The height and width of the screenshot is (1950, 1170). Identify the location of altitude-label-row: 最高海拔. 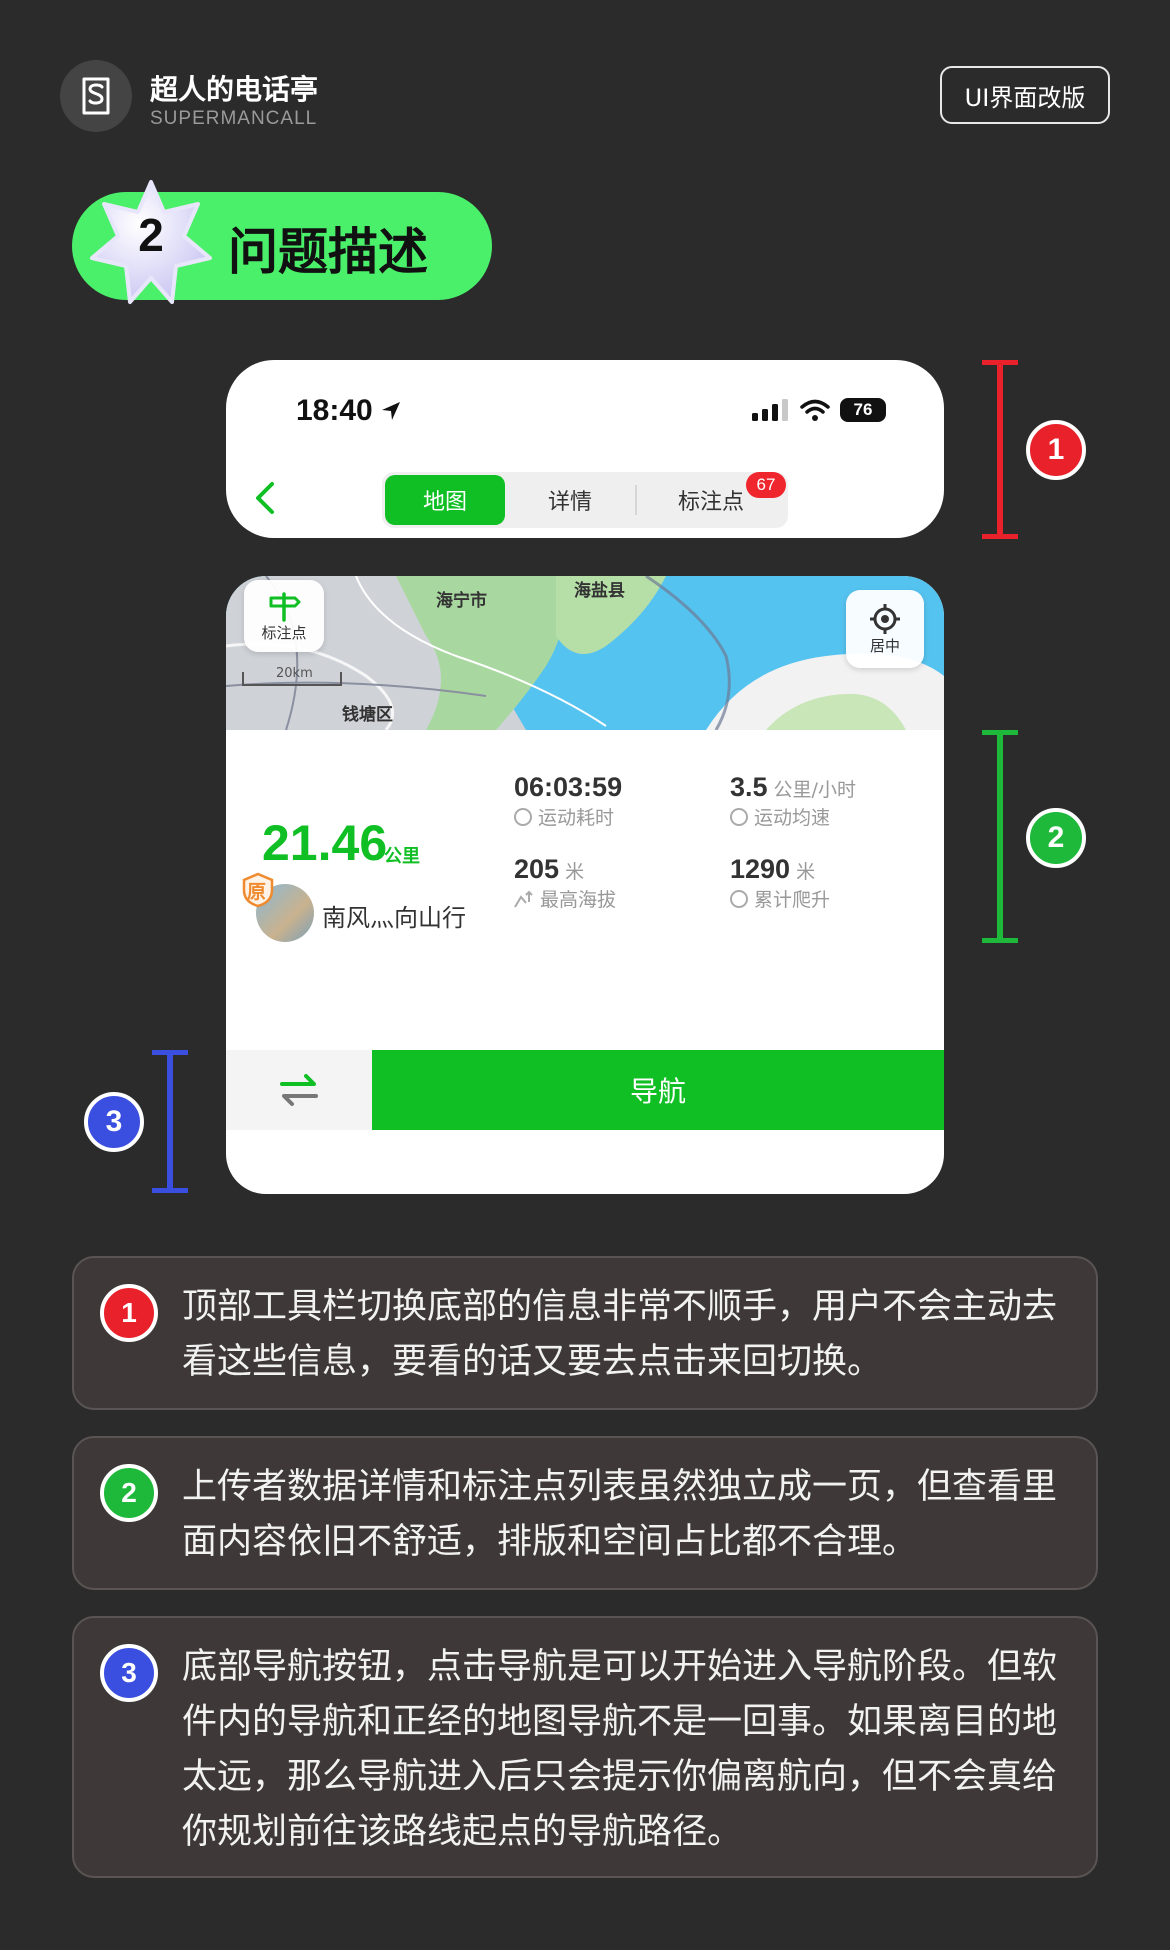
(565, 898).